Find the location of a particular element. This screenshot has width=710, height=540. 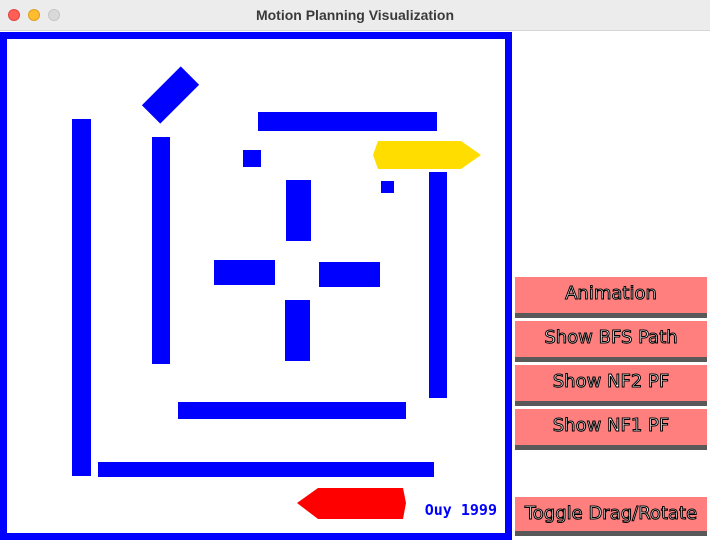

credit-text: Ouy 1999 is located at coordinates (460, 510).